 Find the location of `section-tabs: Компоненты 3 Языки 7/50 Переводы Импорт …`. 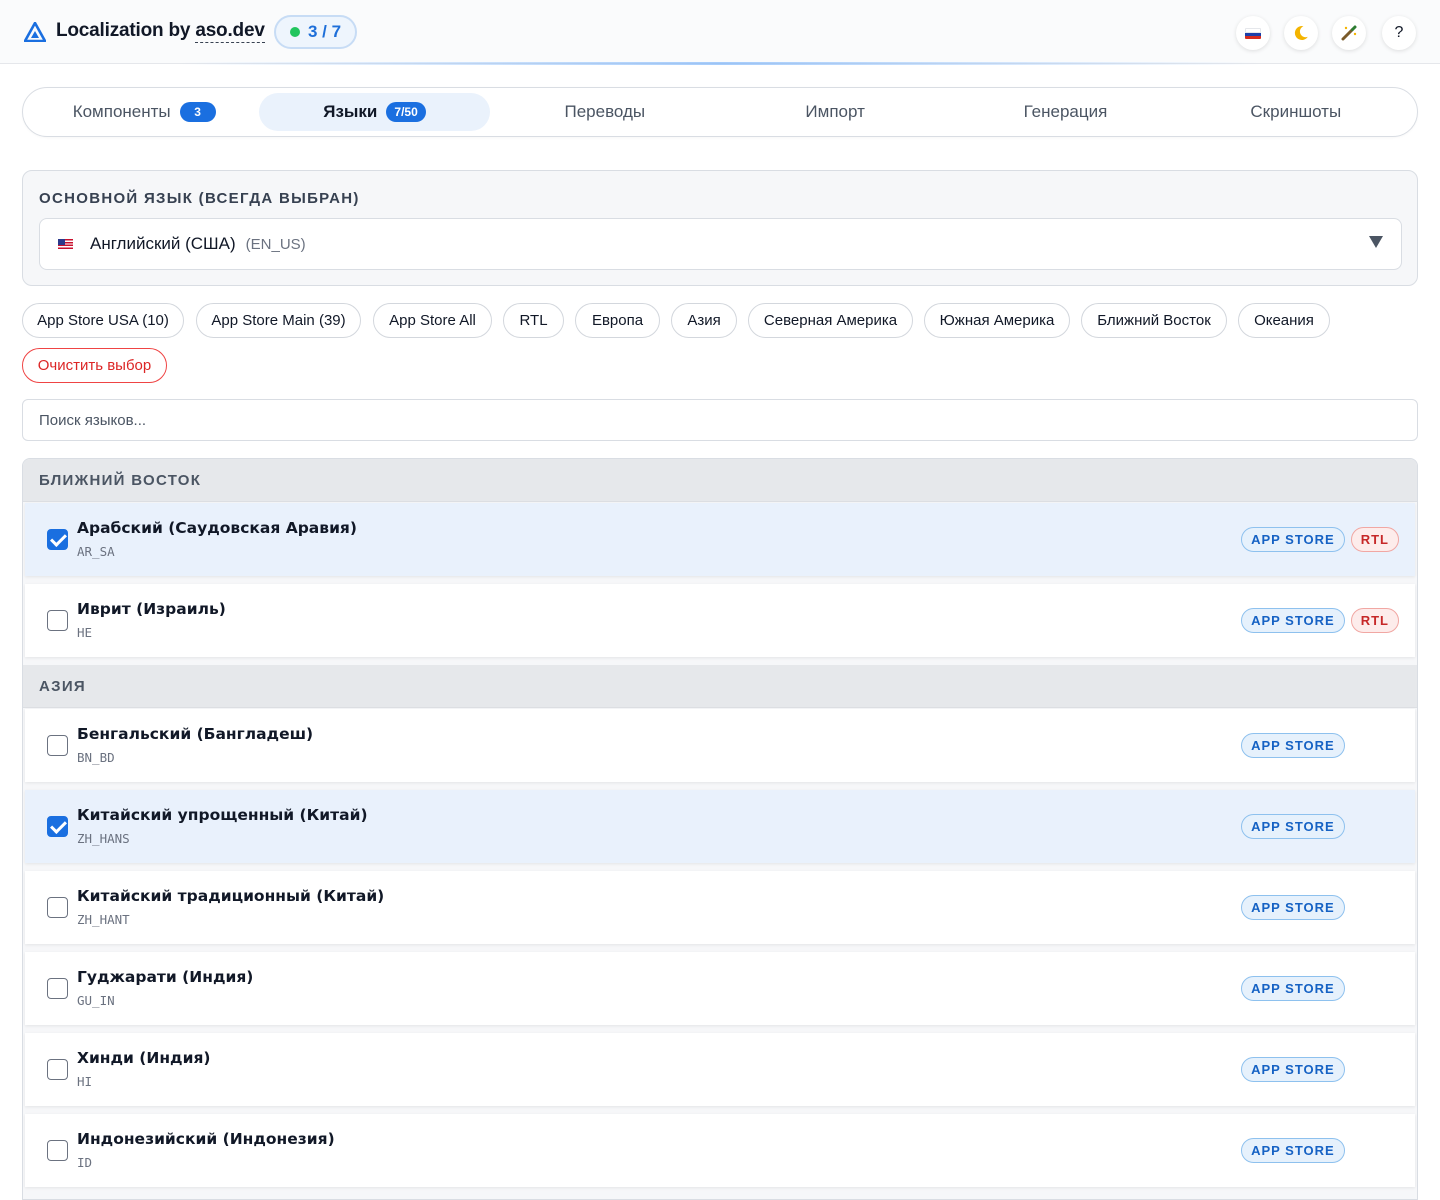

section-tabs: Компоненты 3 Языки 7/50 Переводы Импорт … is located at coordinates (720, 112).